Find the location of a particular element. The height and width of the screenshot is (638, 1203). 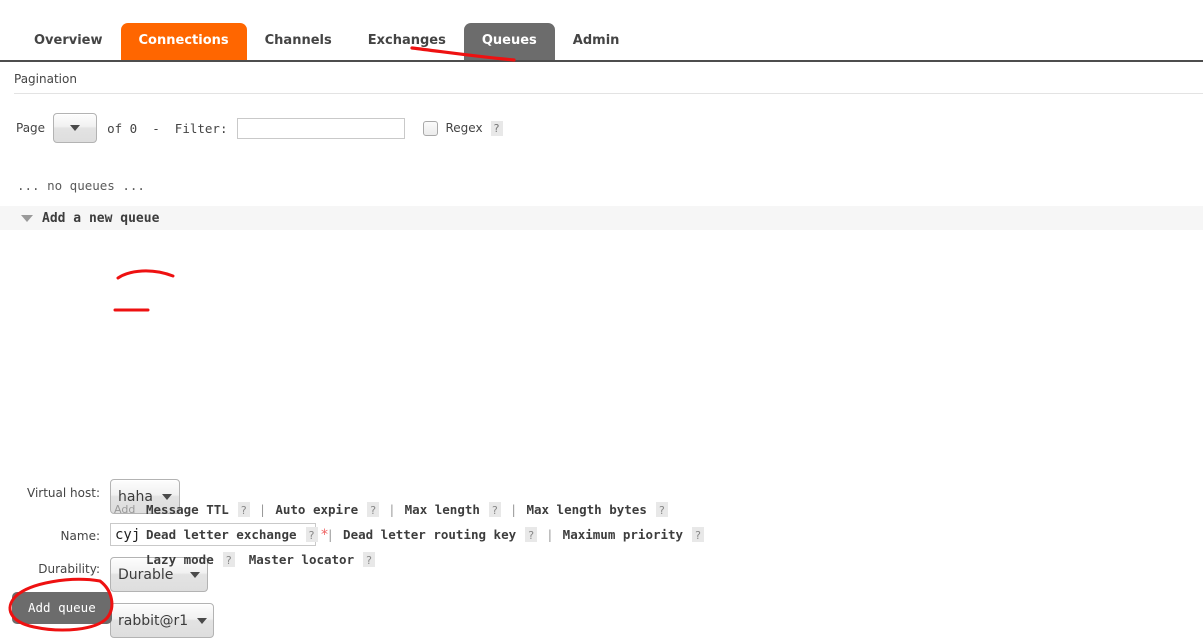

annotation-underline-virtual-host is located at coordinates (145, 274).